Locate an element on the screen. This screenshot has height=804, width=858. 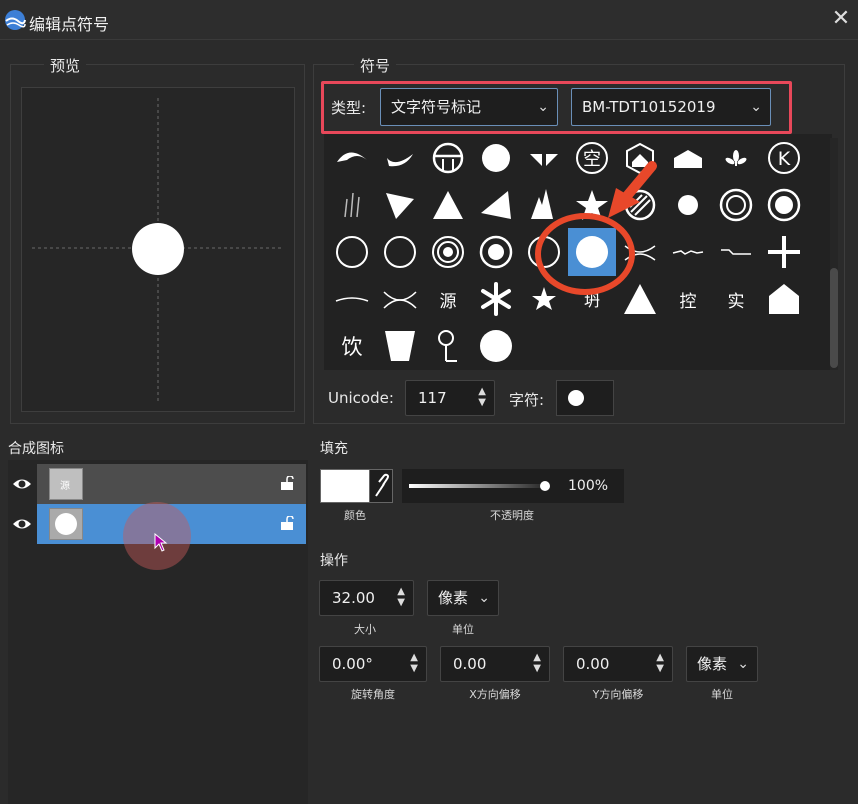
opacity-slider-handle is located at coordinates (545, 486).